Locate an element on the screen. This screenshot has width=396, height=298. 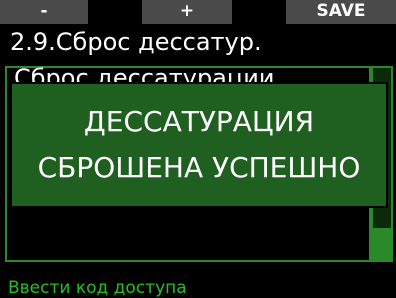
dialog-line-2: СБРОШЕНА УСПЕШНО is located at coordinates (199, 167).